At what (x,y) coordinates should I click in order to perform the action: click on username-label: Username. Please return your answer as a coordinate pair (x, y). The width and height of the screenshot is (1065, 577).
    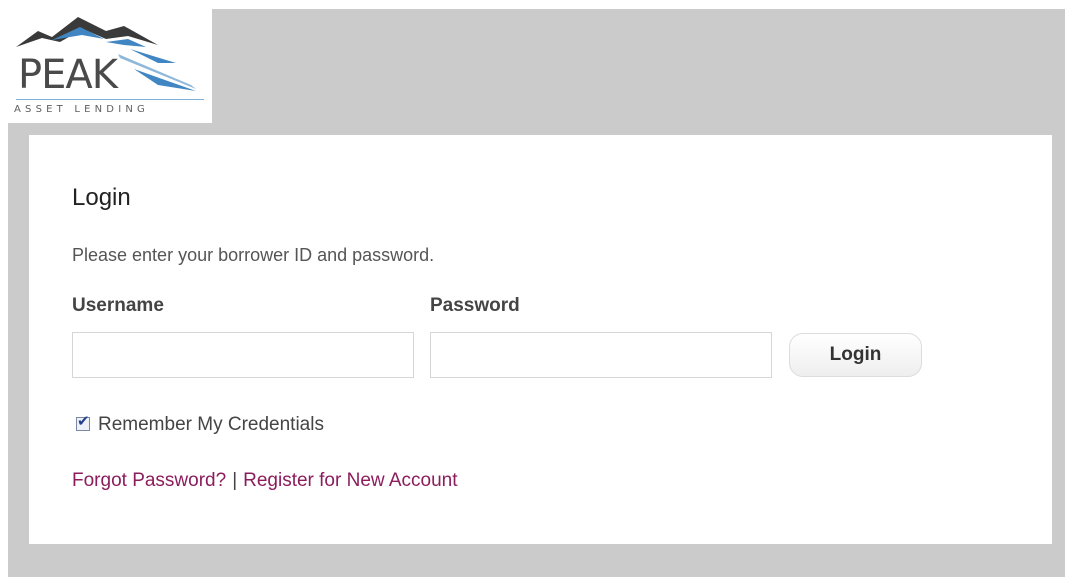
    Looking at the image, I should click on (118, 305).